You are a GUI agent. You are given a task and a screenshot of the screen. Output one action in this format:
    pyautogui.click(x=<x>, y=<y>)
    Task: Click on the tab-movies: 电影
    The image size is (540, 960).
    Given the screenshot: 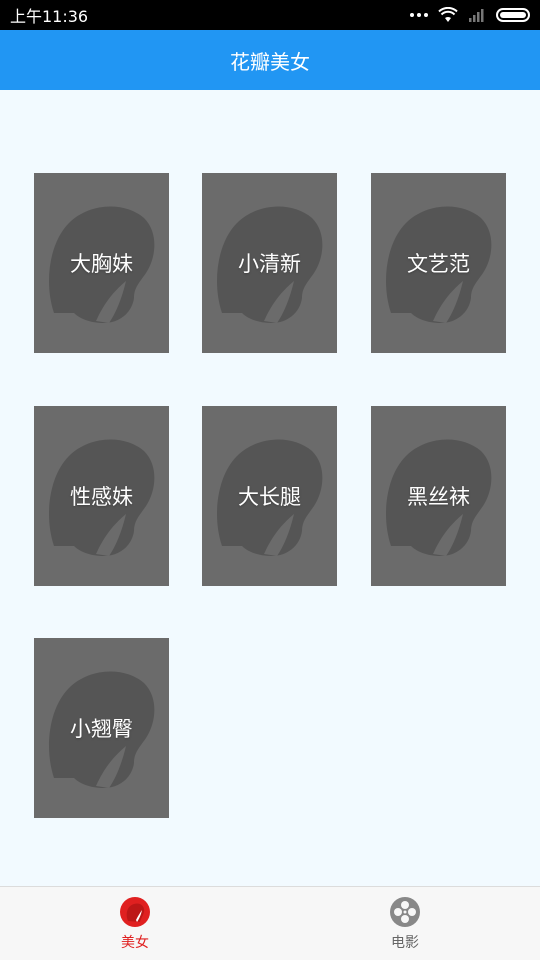 What is the action you would take?
    pyautogui.click(x=405, y=923)
    